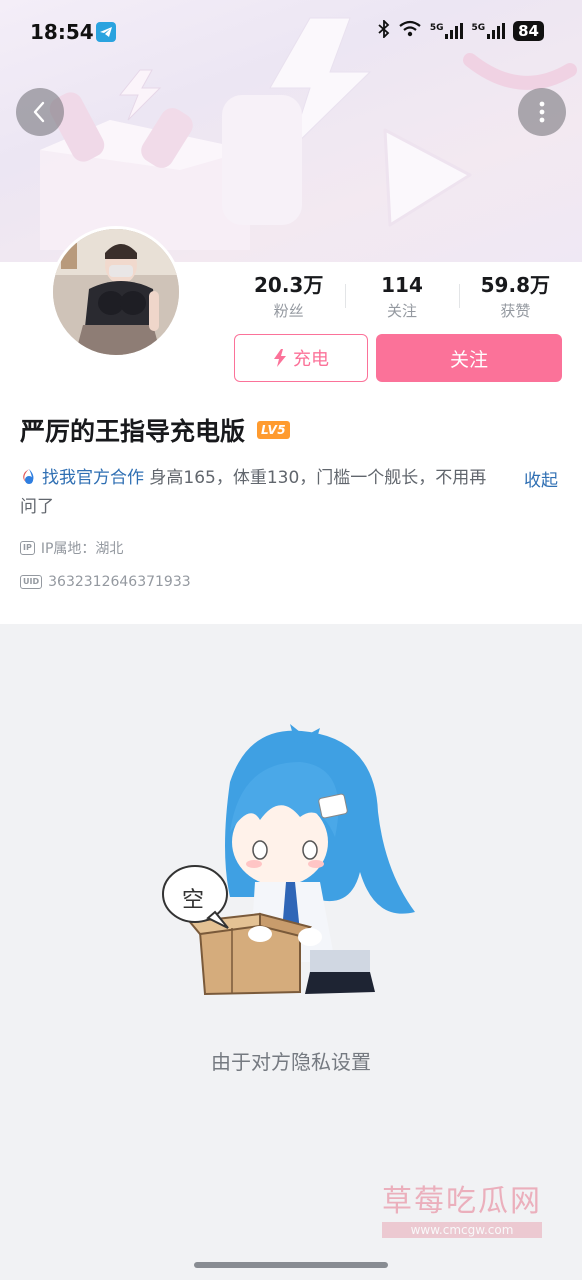  Describe the element at coordinates (401, 311) in the screenshot. I see `stat-label: 关注` at that location.